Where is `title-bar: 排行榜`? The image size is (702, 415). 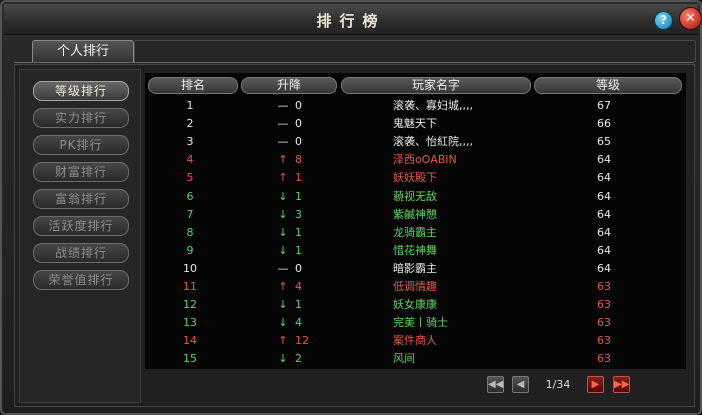 title-bar: 排行榜 is located at coordinates (351, 19).